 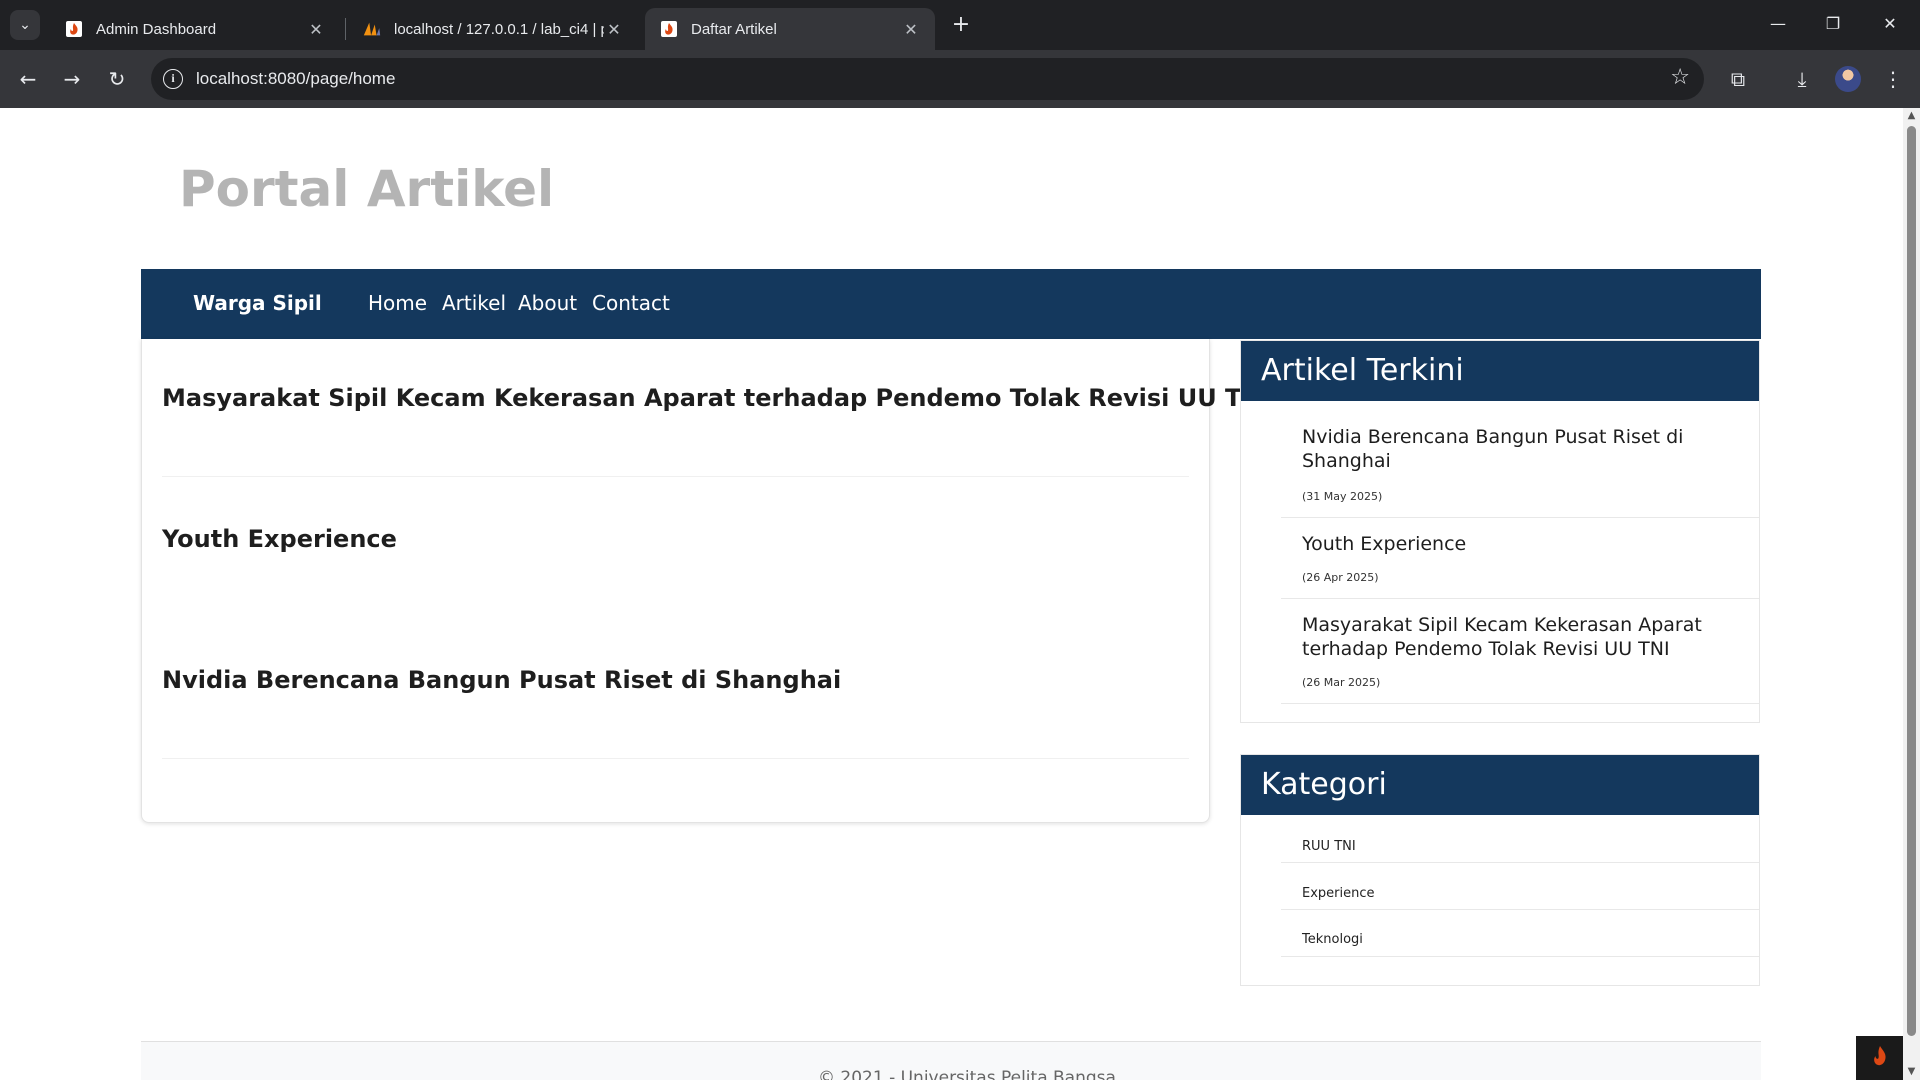 I want to click on list-item: RUU TNI, so click(x=1520, y=839).